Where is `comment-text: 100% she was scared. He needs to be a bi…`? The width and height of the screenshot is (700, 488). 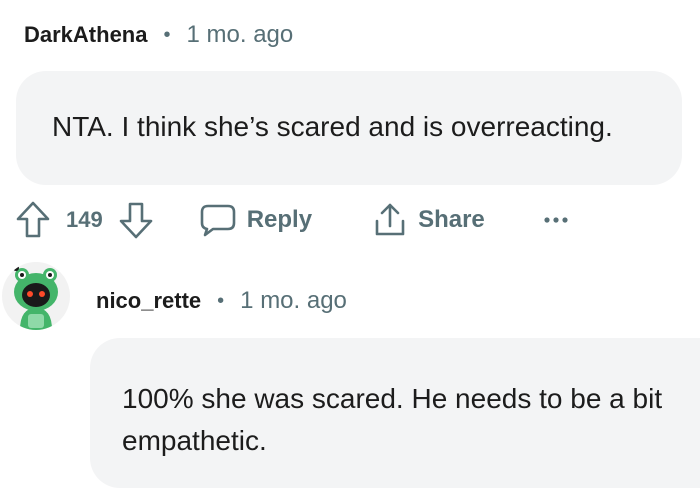 comment-text: 100% she was scared. He needs to be a bi… is located at coordinates (411, 420).